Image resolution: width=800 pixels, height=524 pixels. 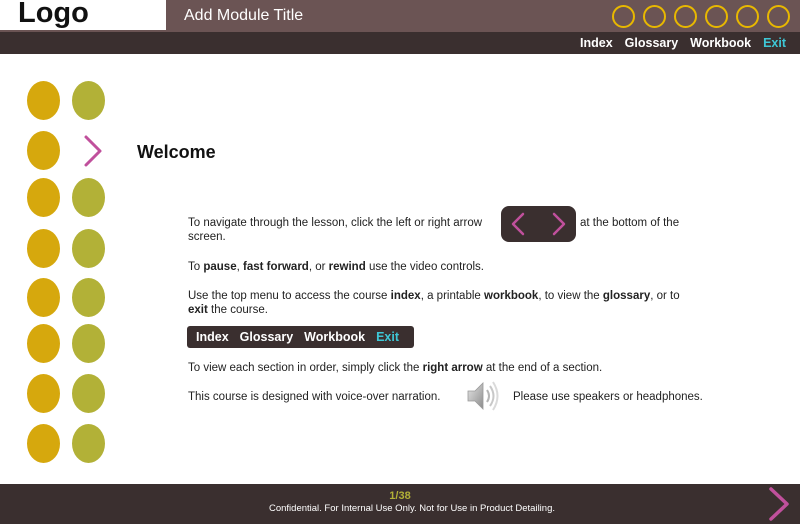 What do you see at coordinates (212, 337) in the screenshot?
I see `illustration-index-label: Index` at bounding box center [212, 337].